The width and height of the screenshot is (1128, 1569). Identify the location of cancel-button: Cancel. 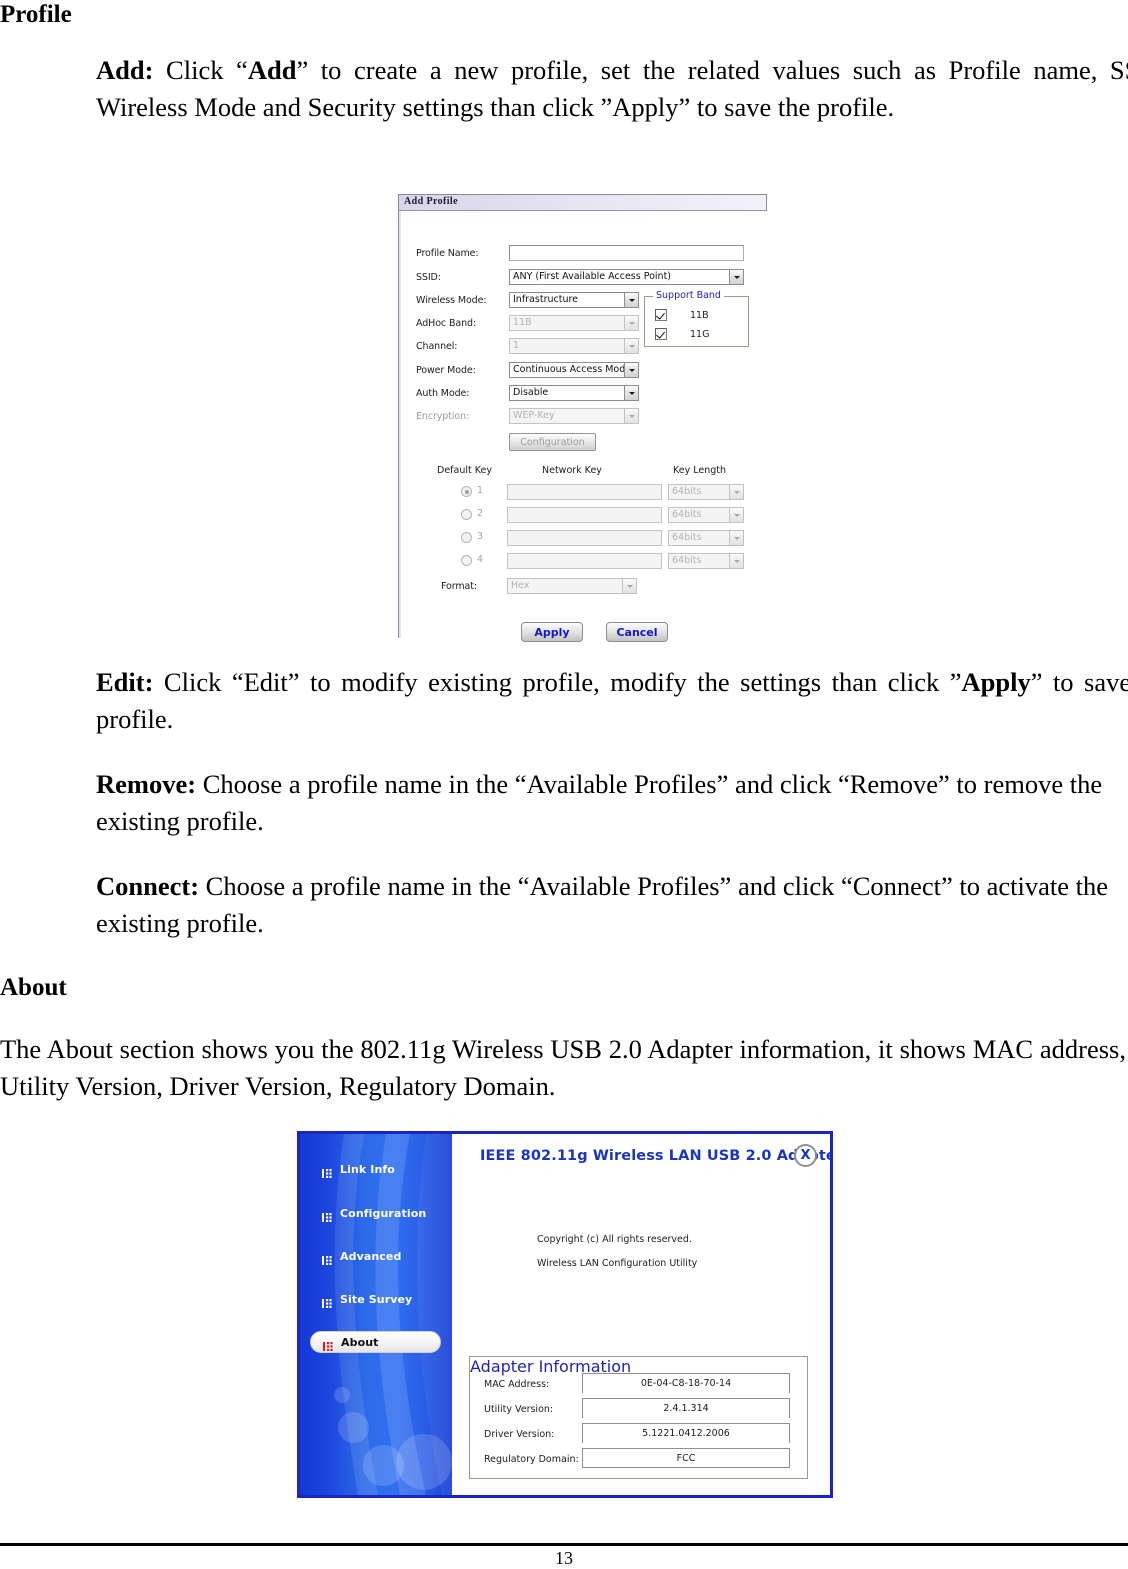
(637, 632).